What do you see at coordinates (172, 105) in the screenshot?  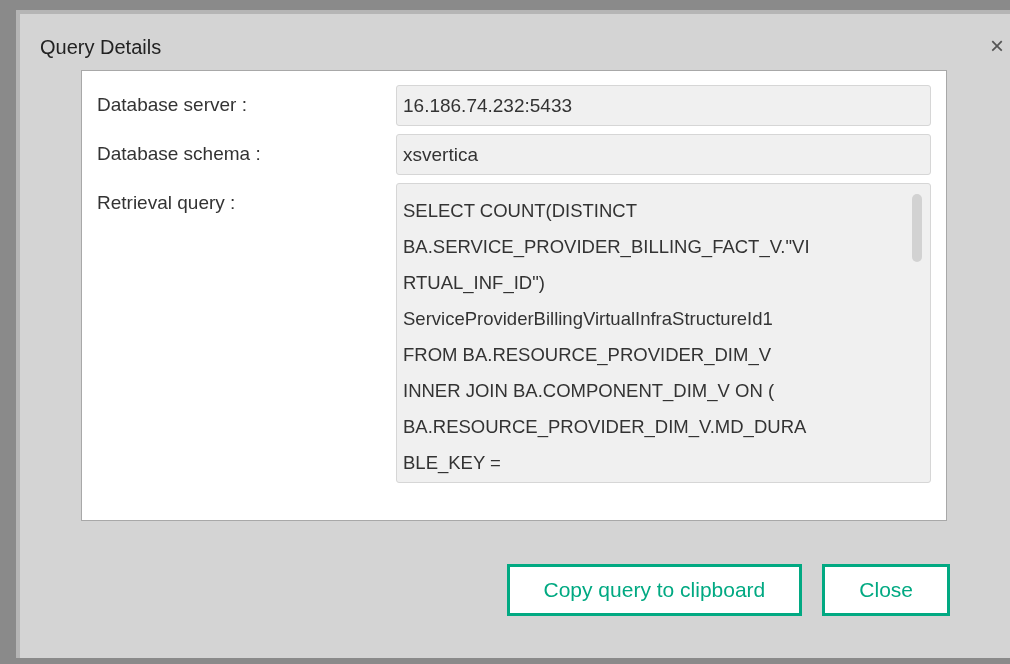 I see `field-label: Database server :` at bounding box center [172, 105].